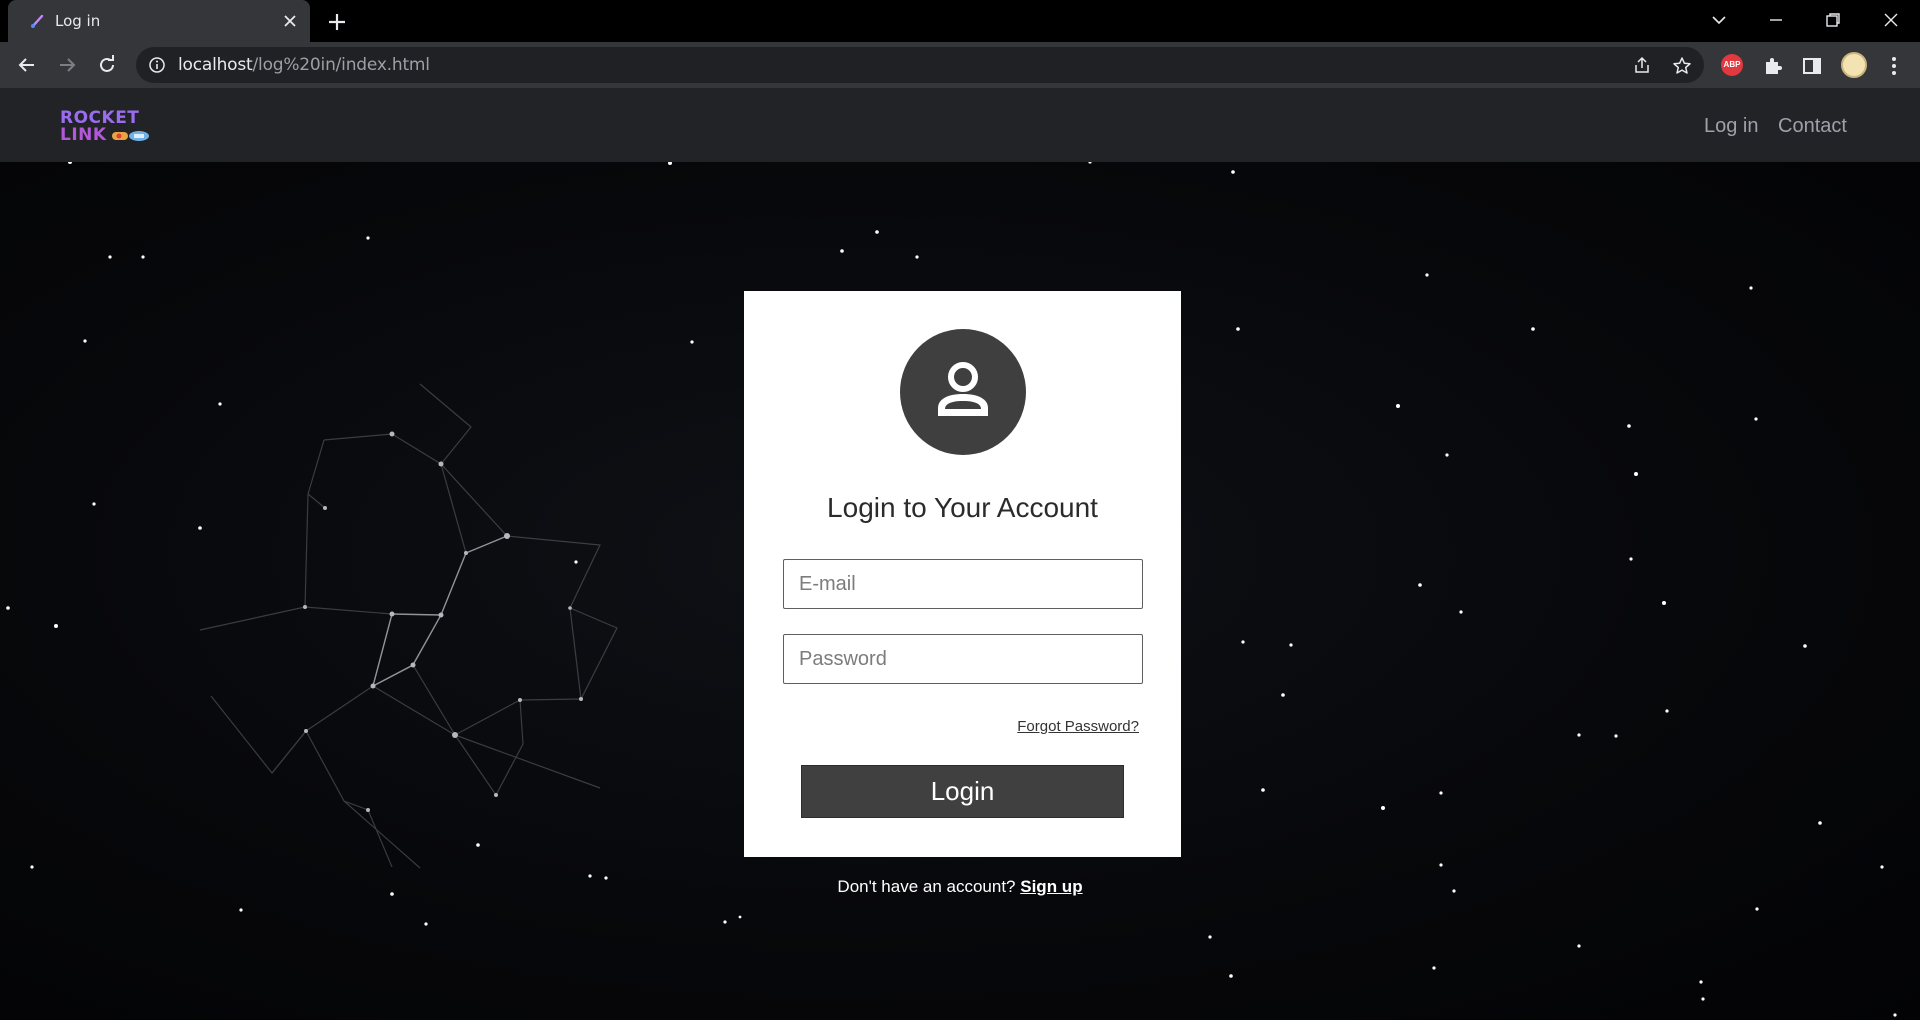  I want to click on rocket-link-logo: ROCKET LINK, so click(106, 128).